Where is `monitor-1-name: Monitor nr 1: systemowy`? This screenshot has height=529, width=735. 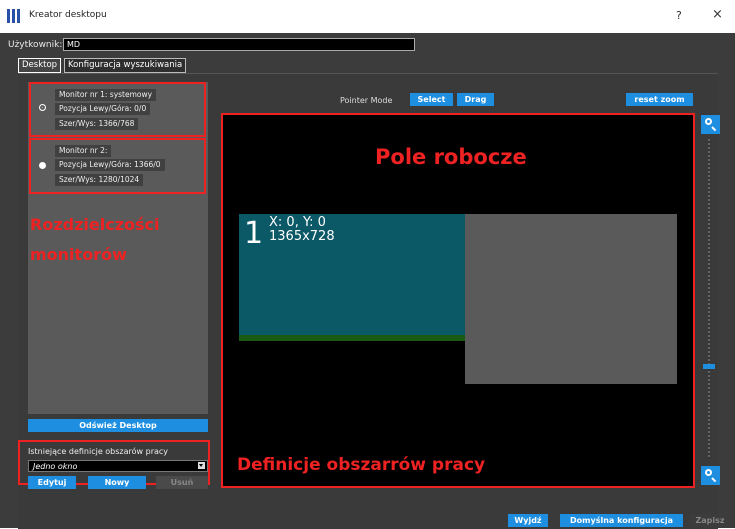
monitor-1-name: Monitor nr 1: systemowy is located at coordinates (106, 95).